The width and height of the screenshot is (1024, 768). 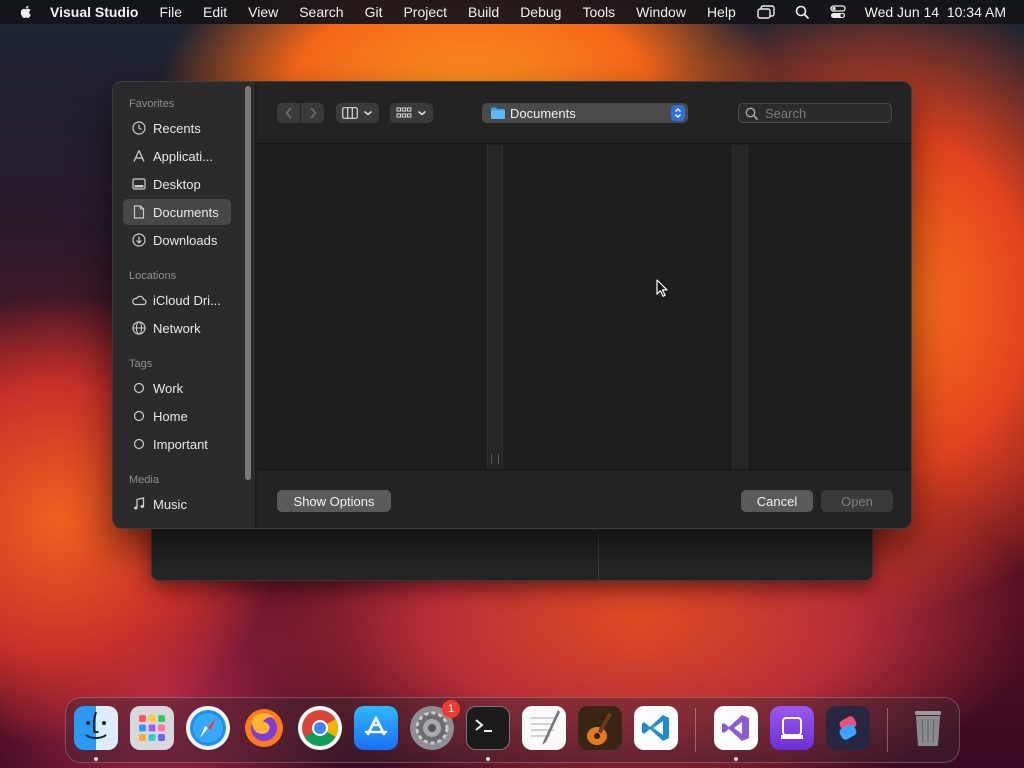 I want to click on sidebar-item-recents: Recents, so click(x=177, y=128).